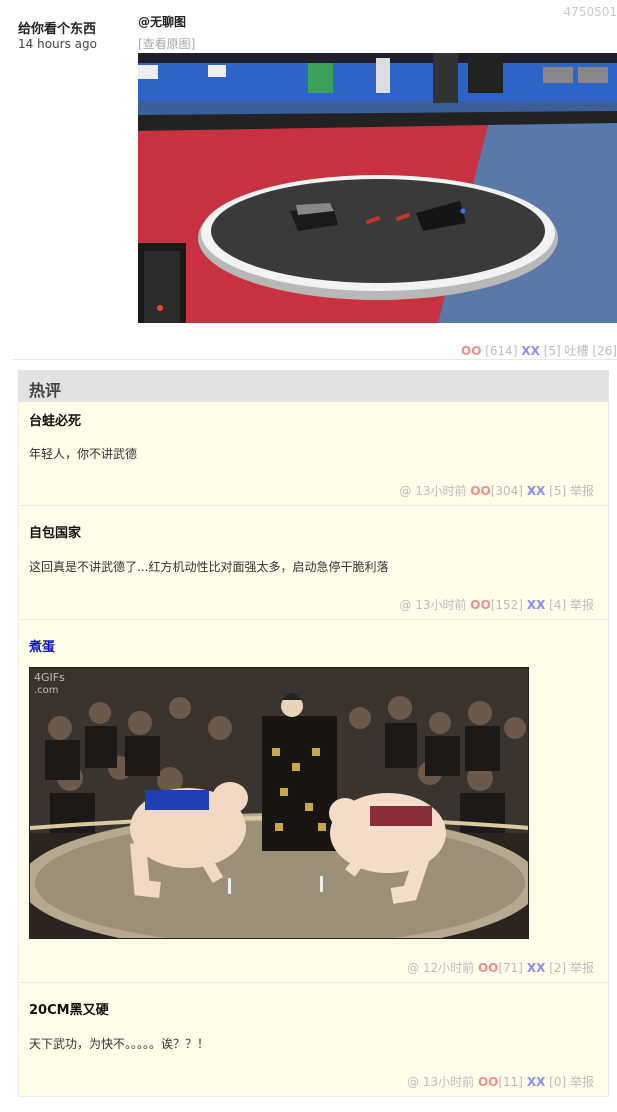 Image resolution: width=617 pixels, height=1112 pixels. What do you see at coordinates (501, 351) in the screenshot?
I see `post-oo-count: [614]` at bounding box center [501, 351].